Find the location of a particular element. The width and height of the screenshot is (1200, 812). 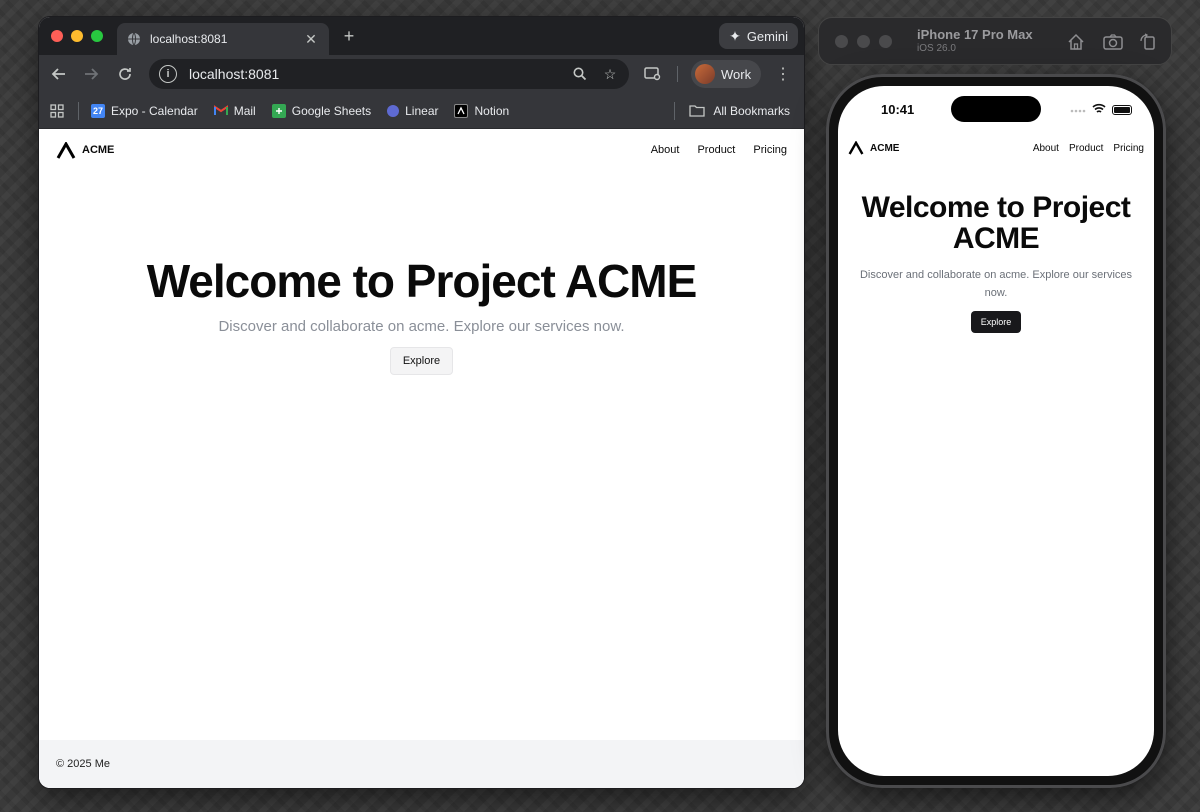

bookmark-google-sheets: Google Sheets is located at coordinates (321, 110).